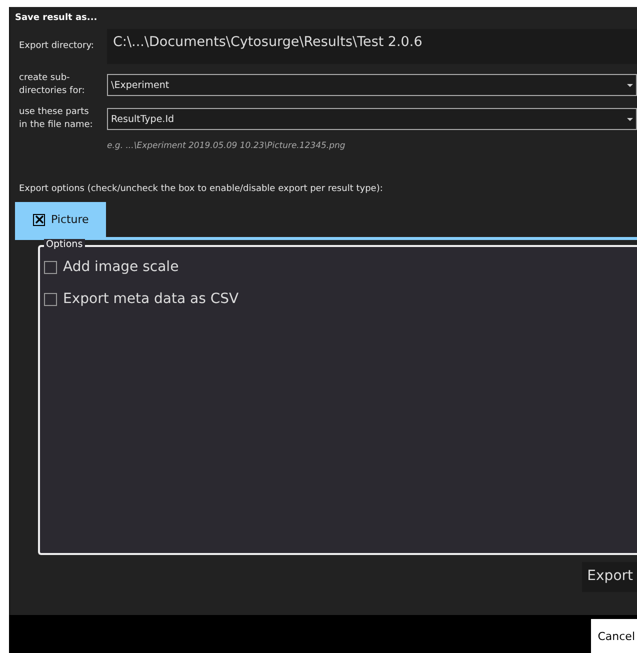  What do you see at coordinates (151, 299) in the screenshot?
I see `option-label: Export meta data as CSV` at bounding box center [151, 299].